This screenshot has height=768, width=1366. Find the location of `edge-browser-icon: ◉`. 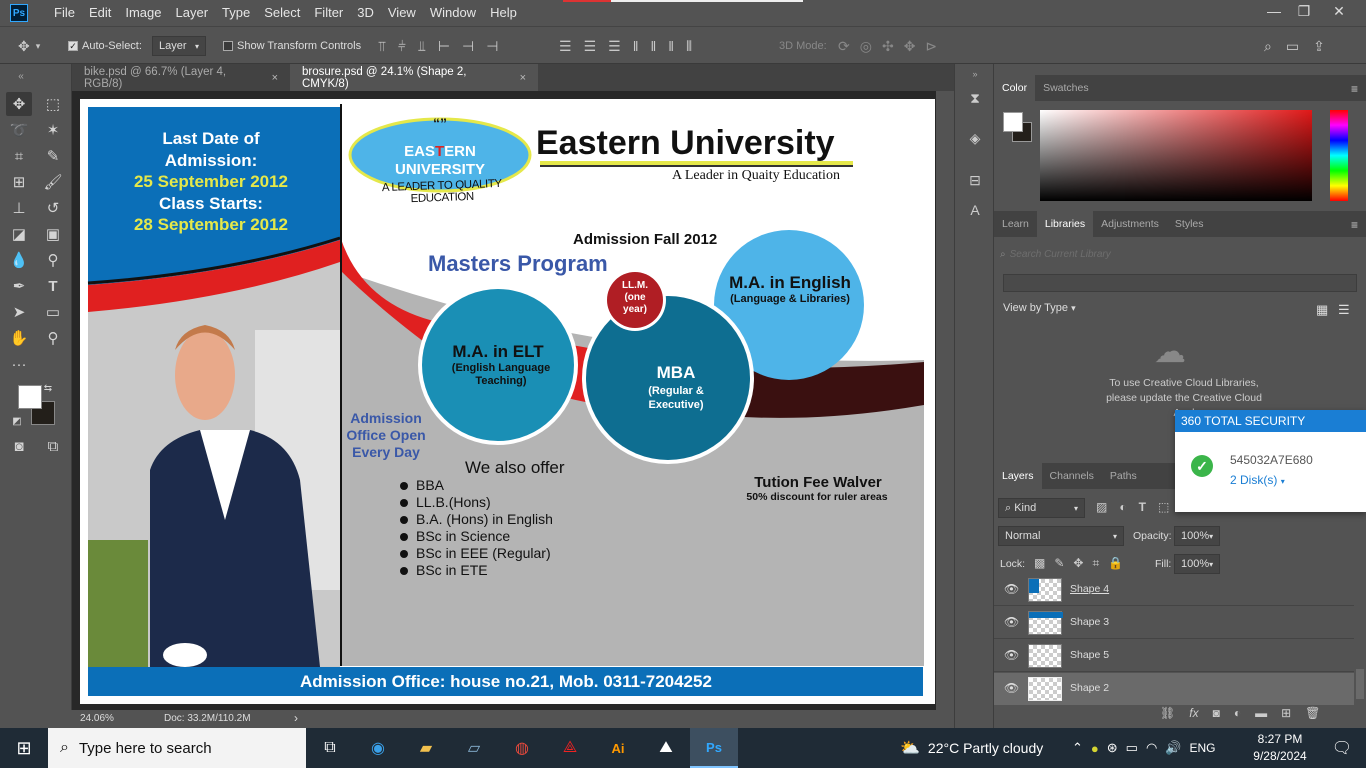

edge-browser-icon: ◉ is located at coordinates (378, 748).